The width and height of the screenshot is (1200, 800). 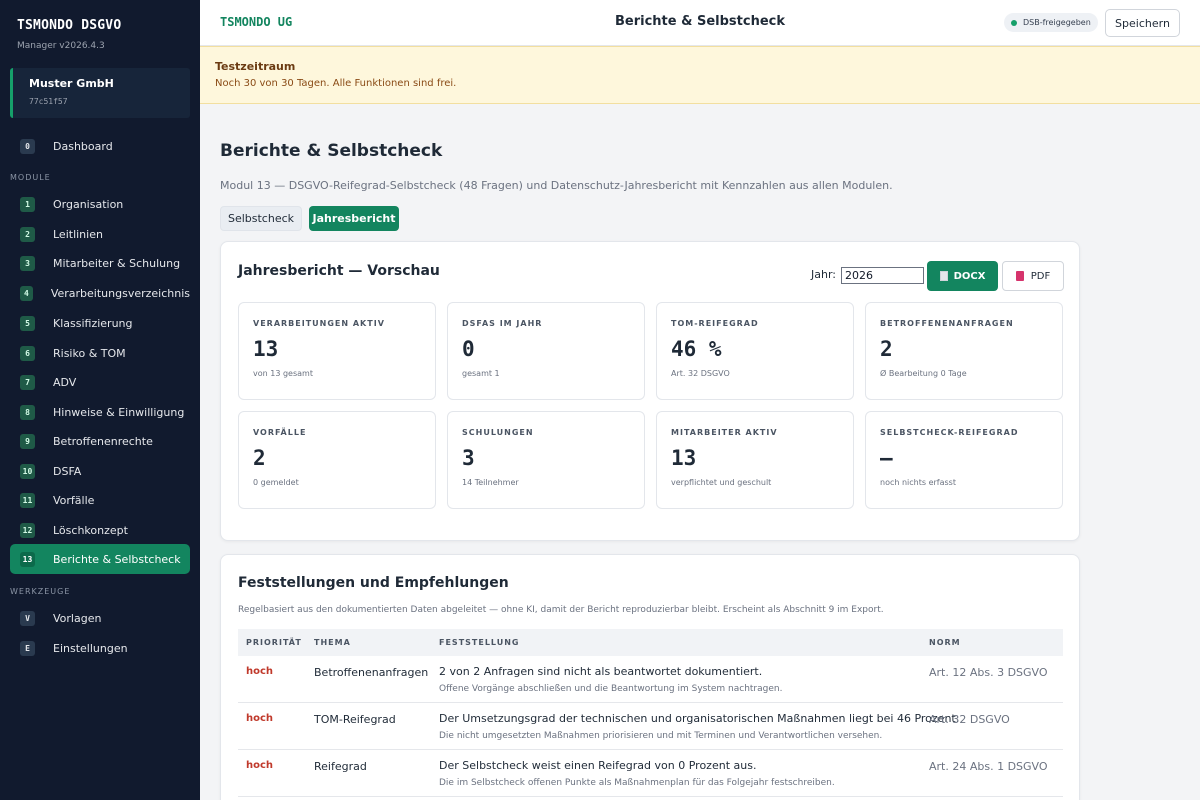 What do you see at coordinates (882, 275) in the screenshot?
I see `year-input` at bounding box center [882, 275].